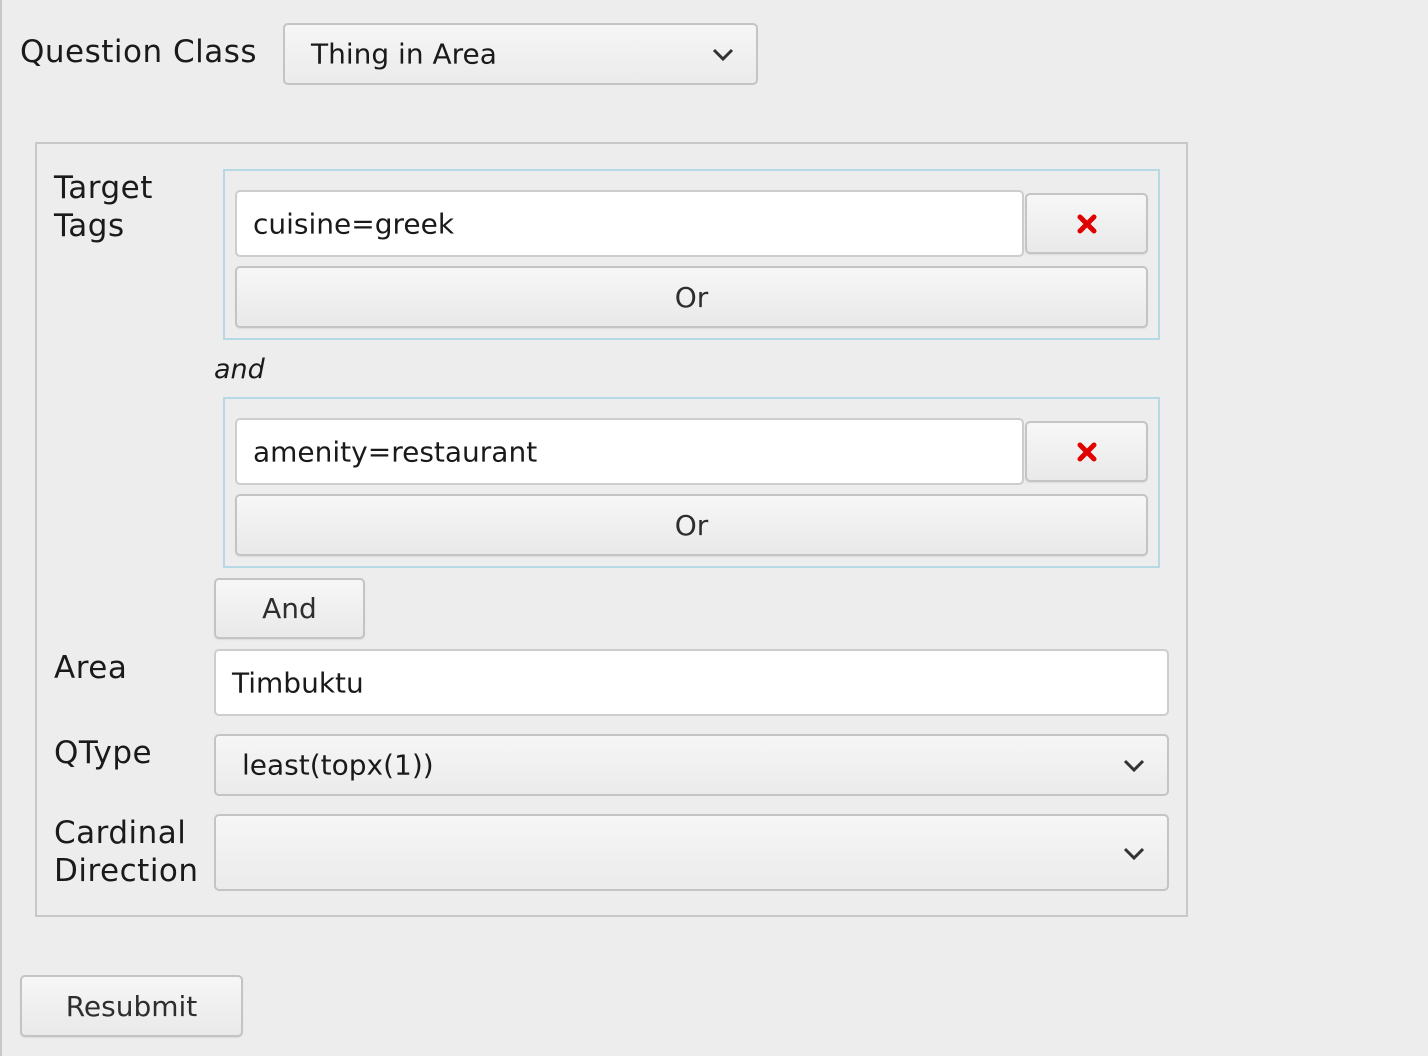  Describe the element at coordinates (629, 223) in the screenshot. I see `tag-input: cuisine=greek` at that location.